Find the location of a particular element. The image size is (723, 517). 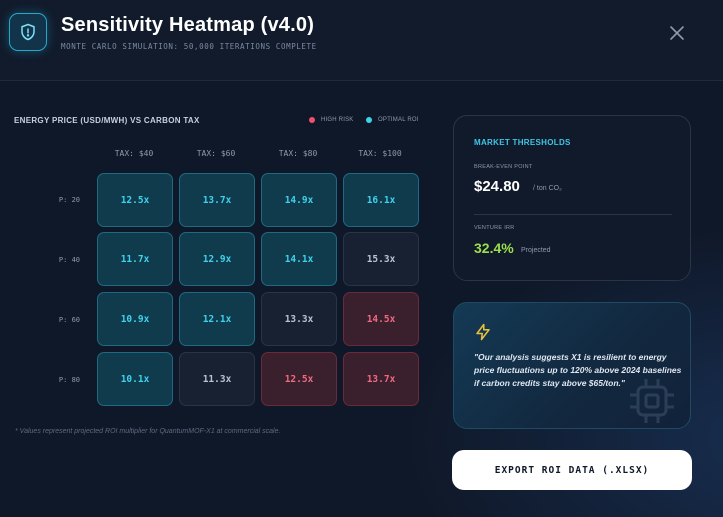

chip-icon is located at coordinates (652, 401).